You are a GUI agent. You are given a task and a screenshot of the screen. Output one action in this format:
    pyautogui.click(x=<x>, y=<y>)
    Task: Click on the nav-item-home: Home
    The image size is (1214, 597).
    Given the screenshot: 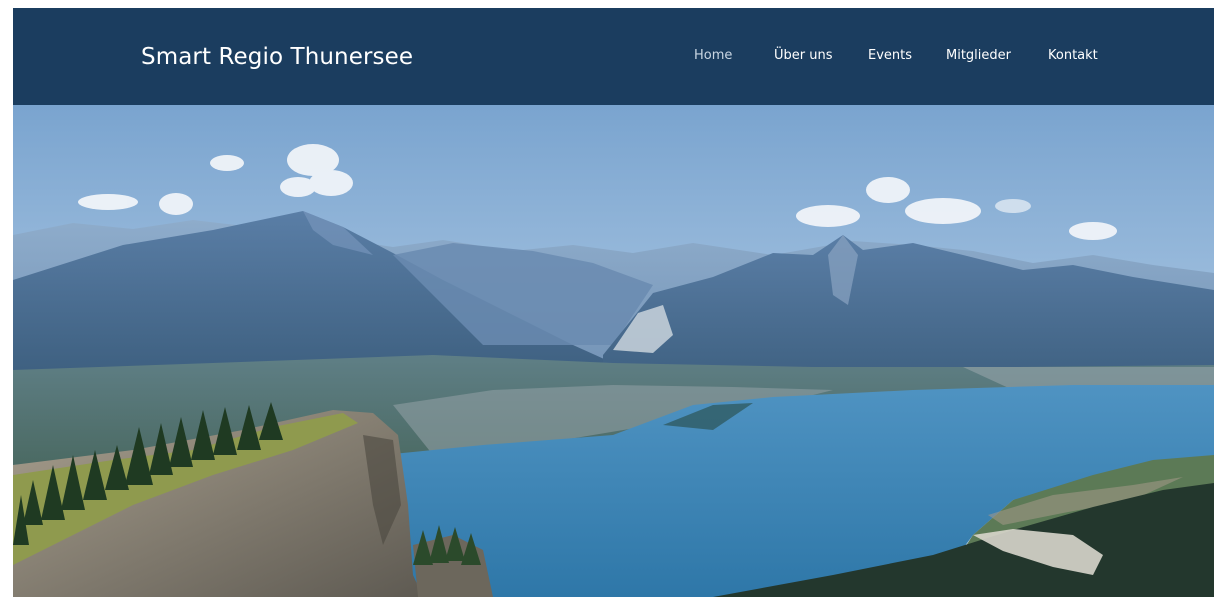 What is the action you would take?
    pyautogui.click(x=714, y=55)
    